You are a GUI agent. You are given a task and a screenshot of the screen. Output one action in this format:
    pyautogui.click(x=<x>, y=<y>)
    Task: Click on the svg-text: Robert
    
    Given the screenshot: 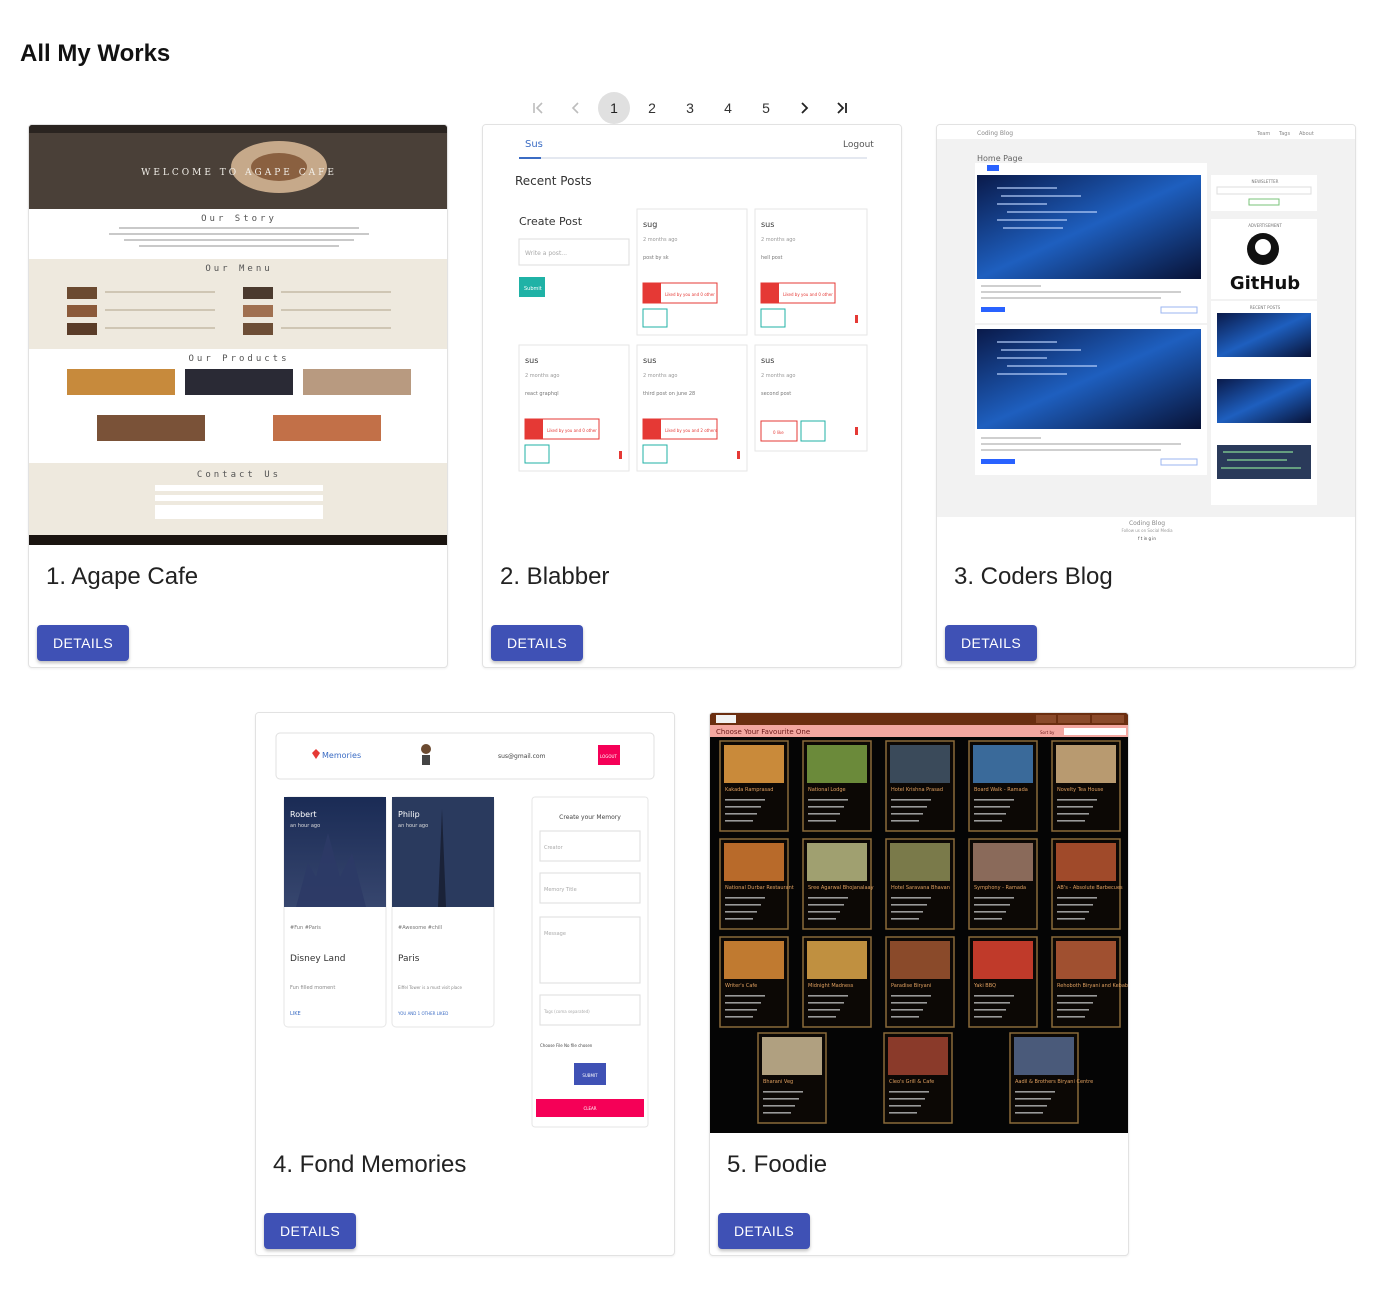 What is the action you would take?
    pyautogui.click(x=303, y=814)
    